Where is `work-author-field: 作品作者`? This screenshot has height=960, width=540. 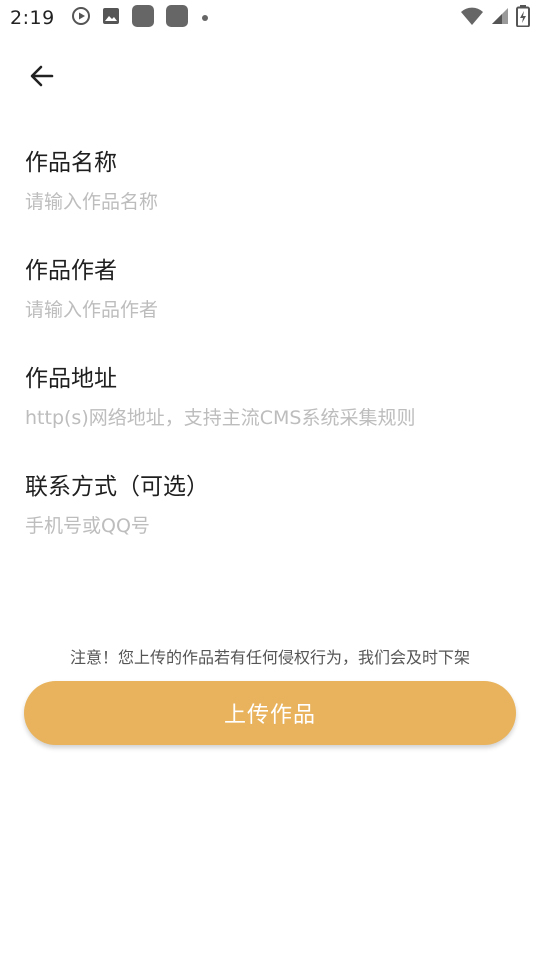 work-author-field: 作品作者 is located at coordinates (270, 307).